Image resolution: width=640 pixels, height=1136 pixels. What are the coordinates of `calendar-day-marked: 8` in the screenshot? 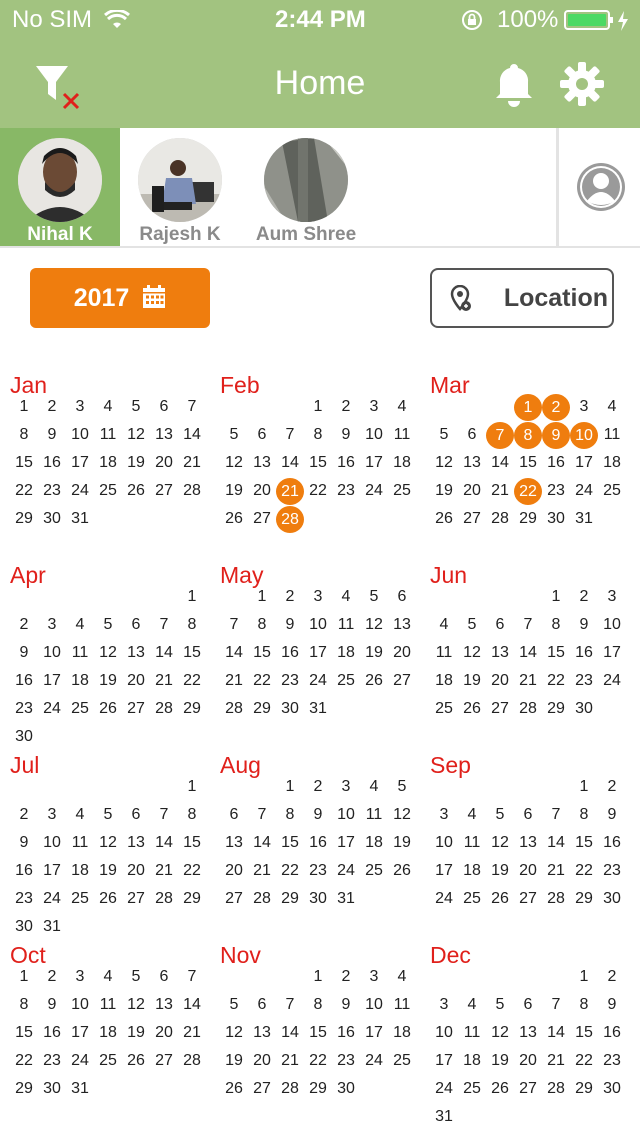 It's located at (528, 435).